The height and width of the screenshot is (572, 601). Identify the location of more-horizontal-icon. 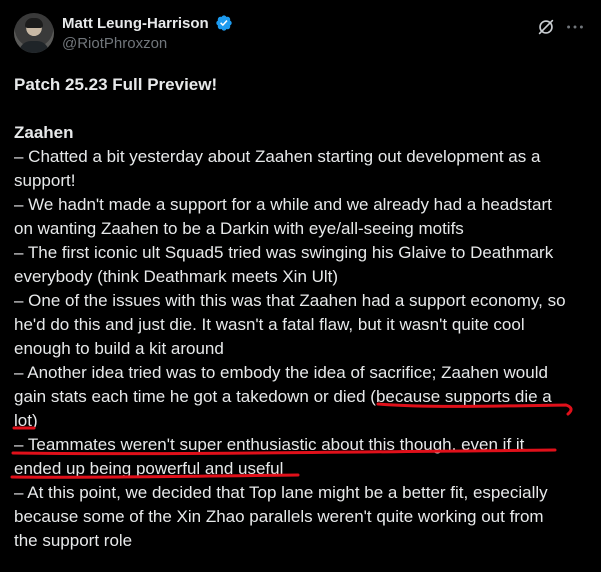
(575, 27).